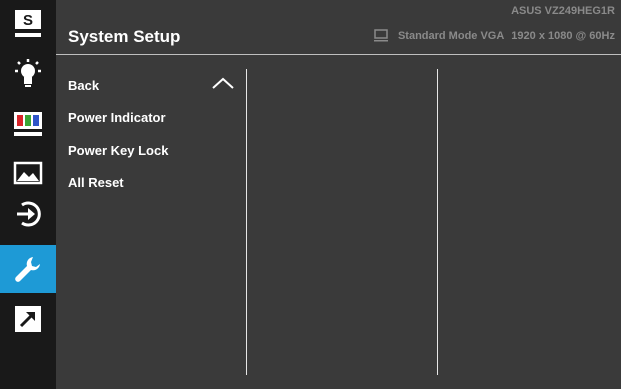 The image size is (621, 389). I want to click on model-name: ASUS VZ249HEG1R, so click(563, 11).